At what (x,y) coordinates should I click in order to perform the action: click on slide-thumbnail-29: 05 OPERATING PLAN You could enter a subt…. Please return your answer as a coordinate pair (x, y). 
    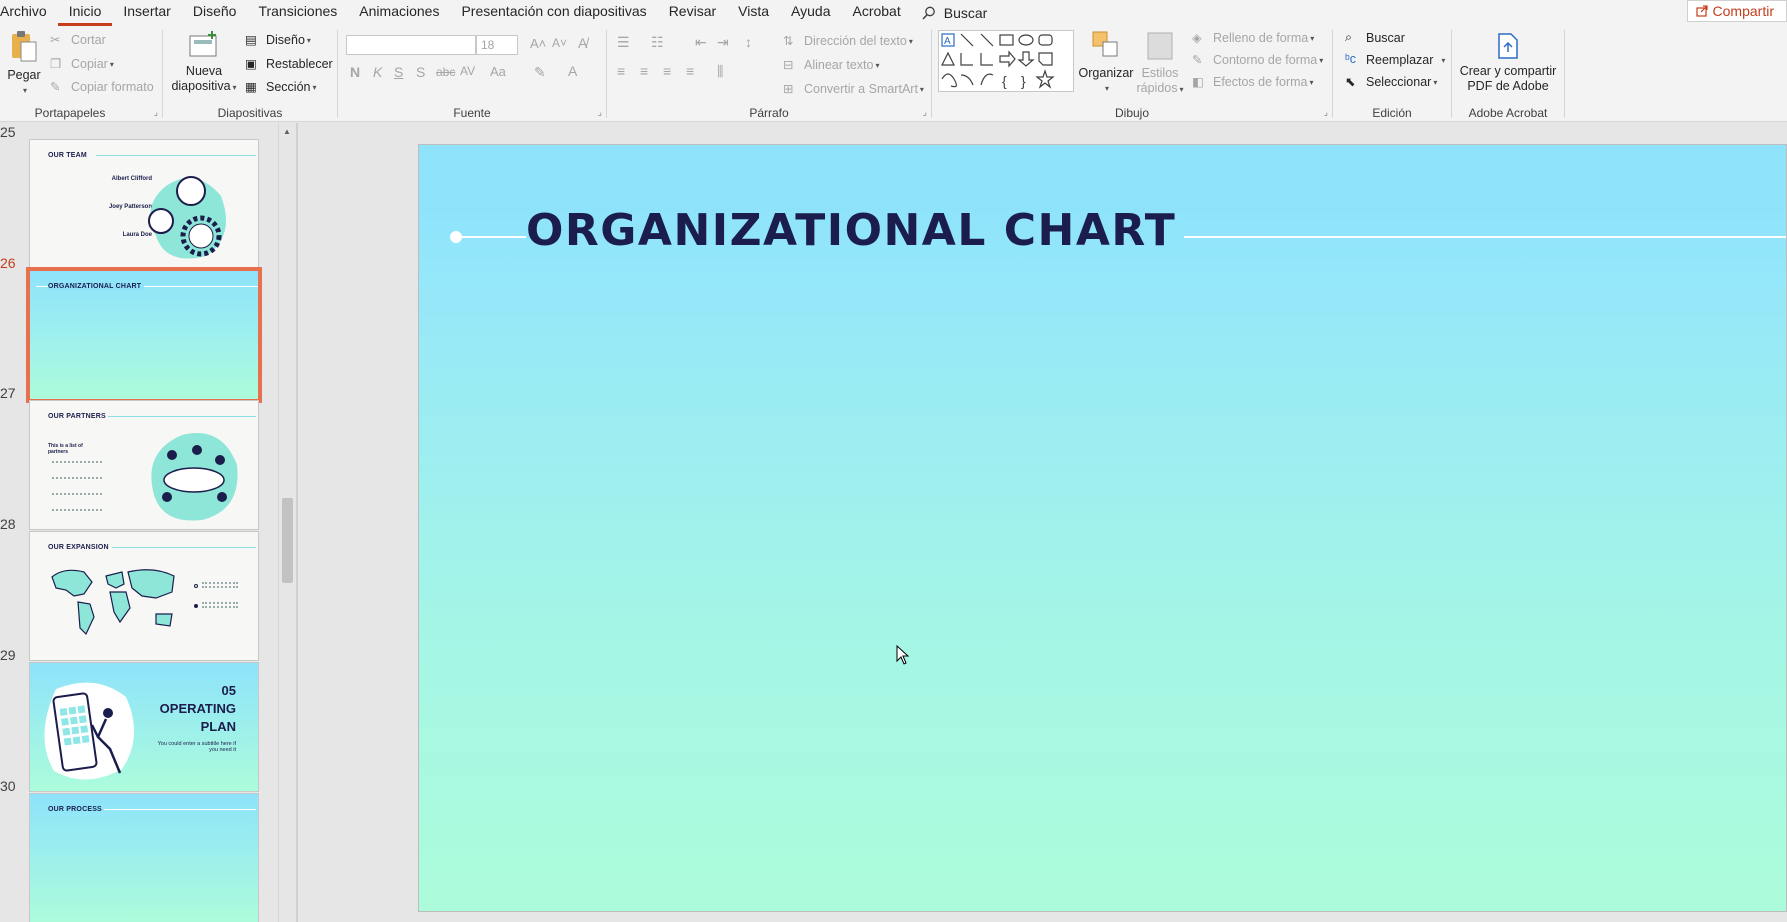
    Looking at the image, I should click on (144, 727).